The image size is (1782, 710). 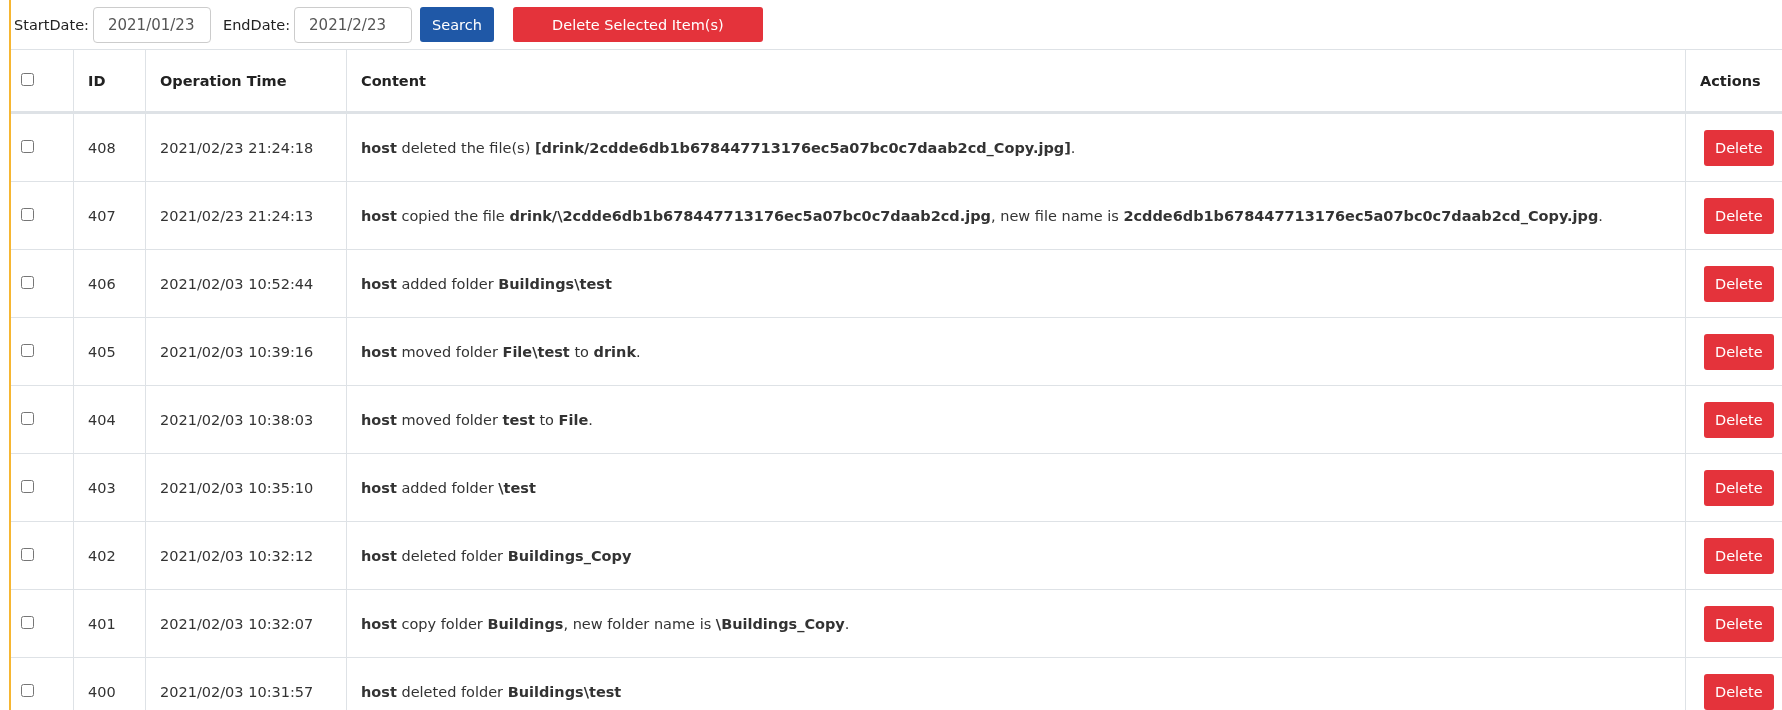 I want to click on time-cell: 2021/02/03 10:35:10, so click(x=237, y=487).